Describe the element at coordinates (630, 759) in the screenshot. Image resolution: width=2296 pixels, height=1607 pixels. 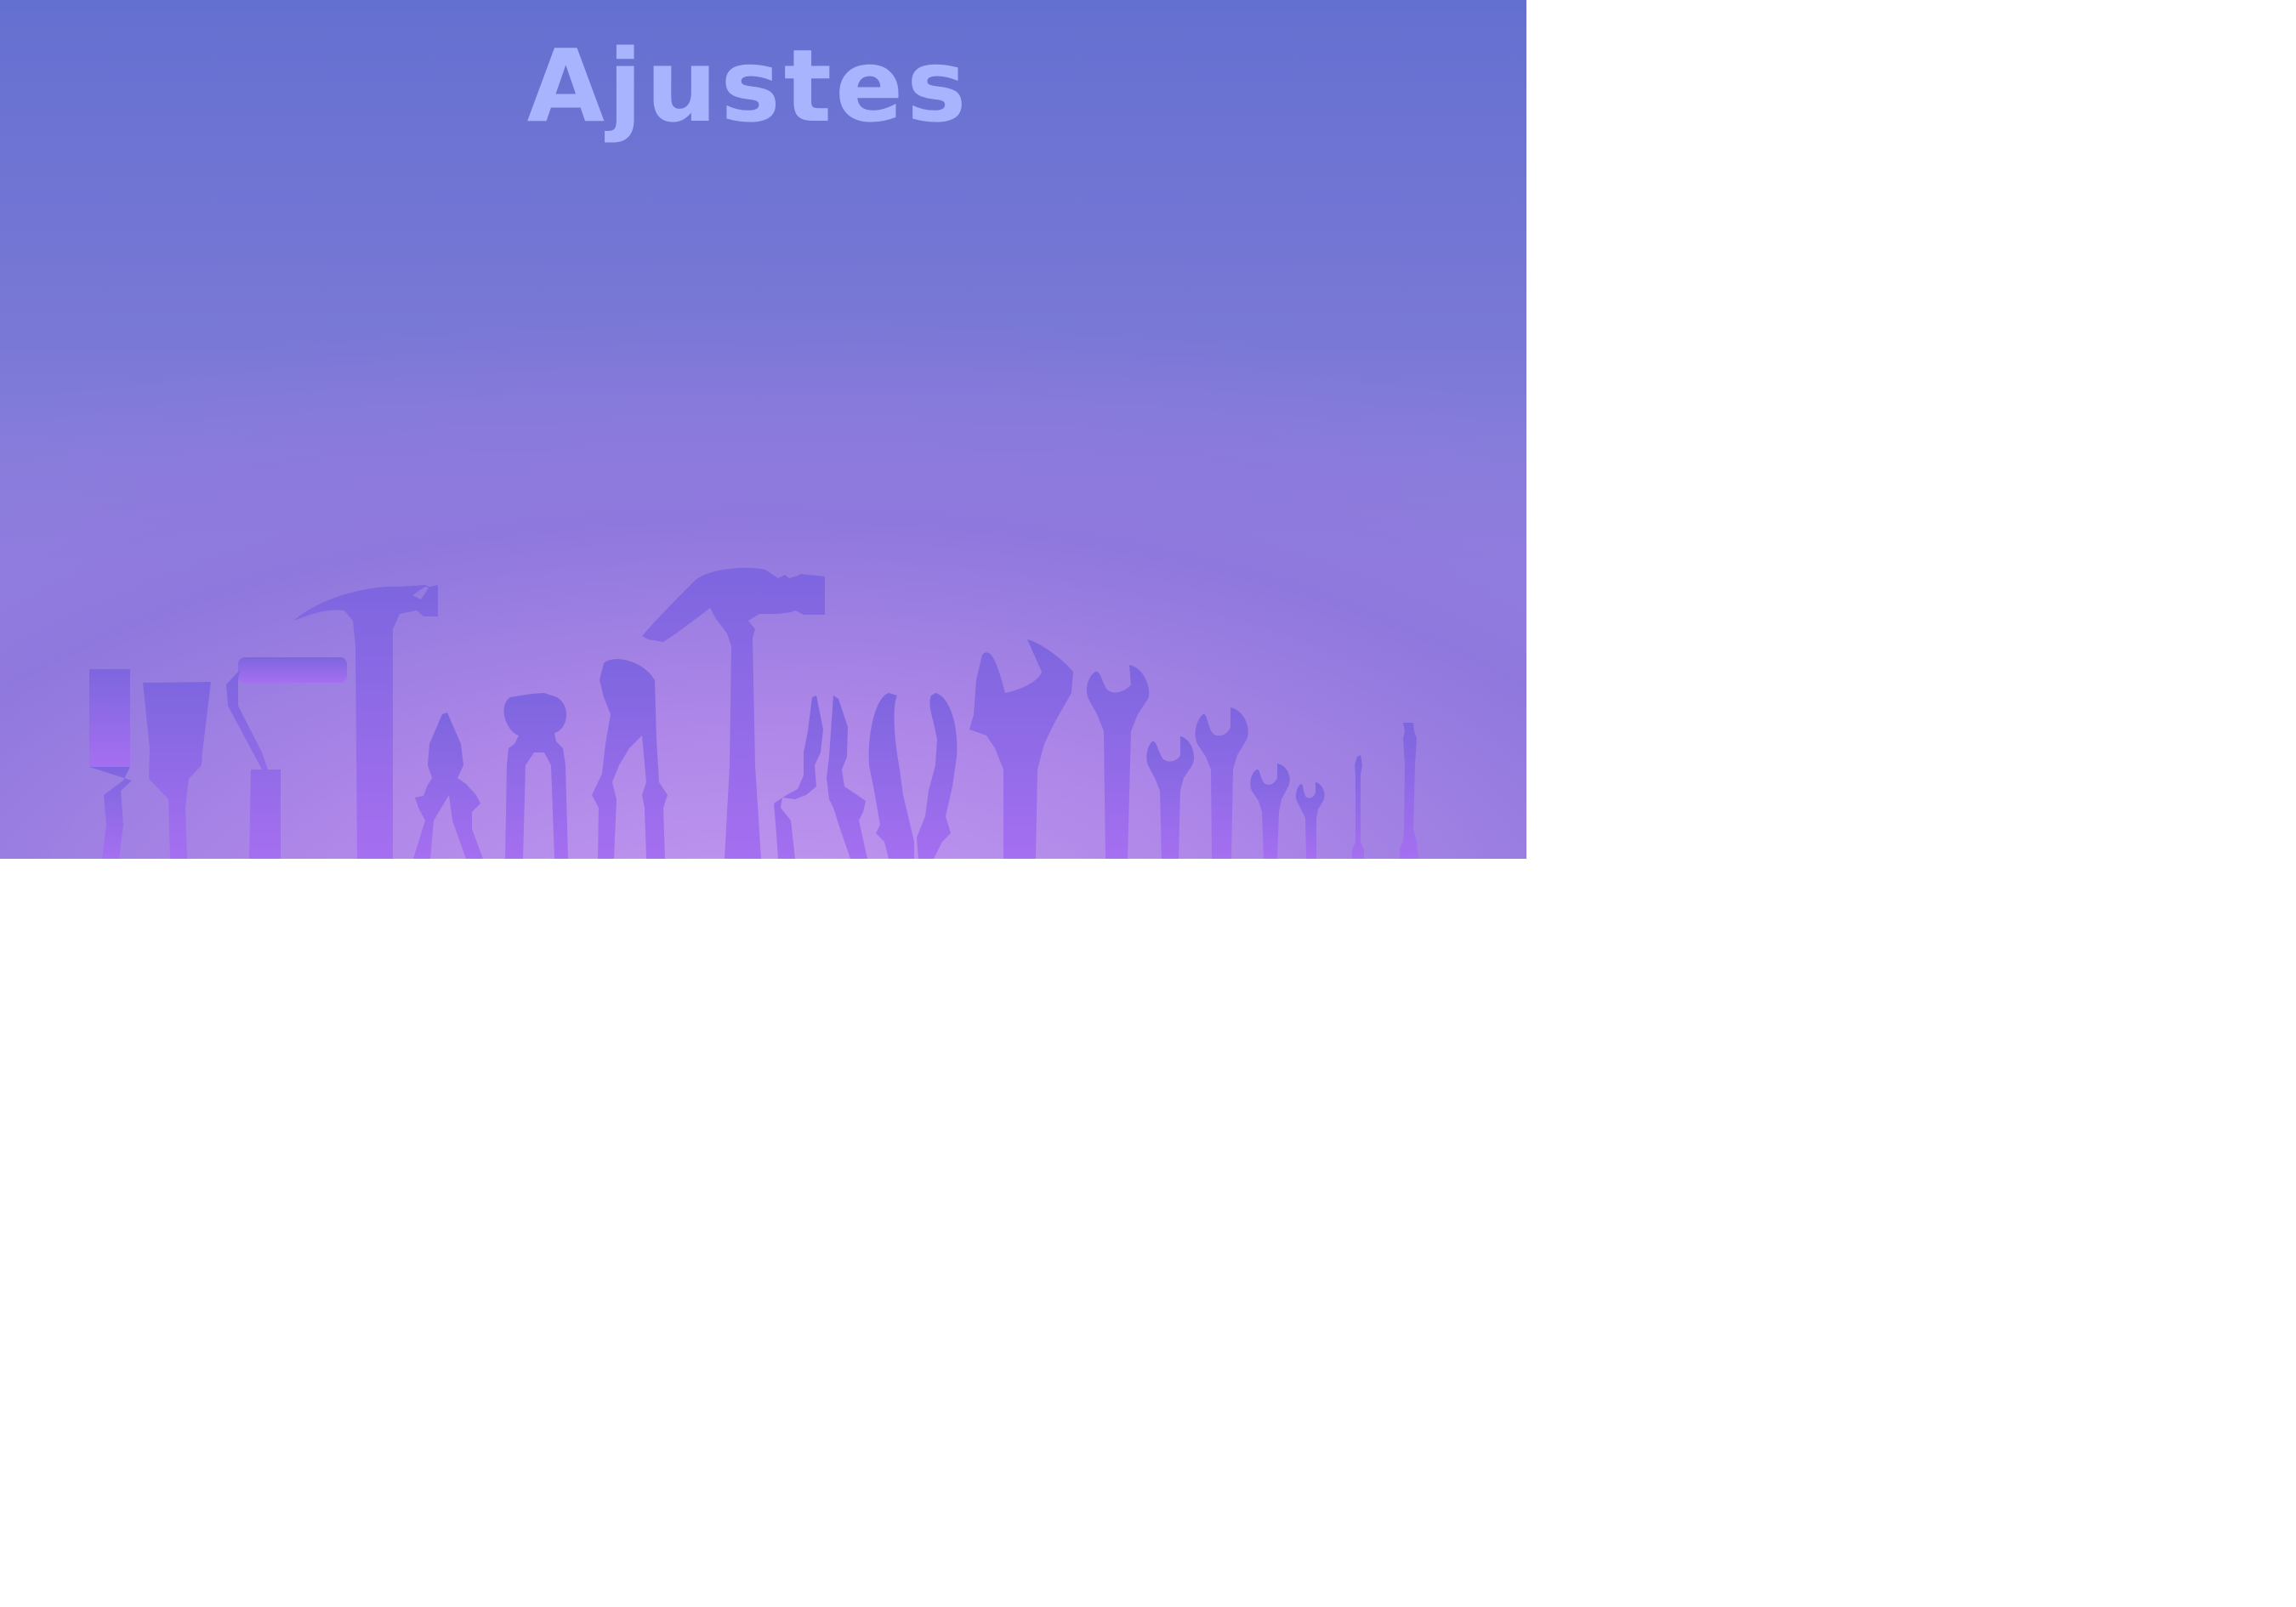
I see `water-pump-pliers-icon` at that location.